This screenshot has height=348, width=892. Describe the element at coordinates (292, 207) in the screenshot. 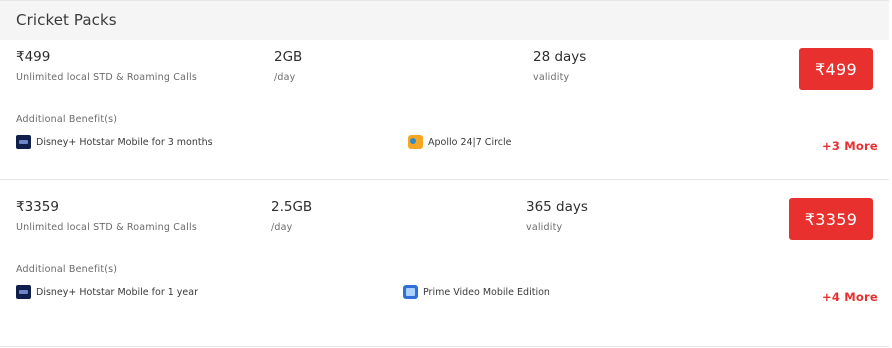

I see `plan-data: 2.5GB` at that location.